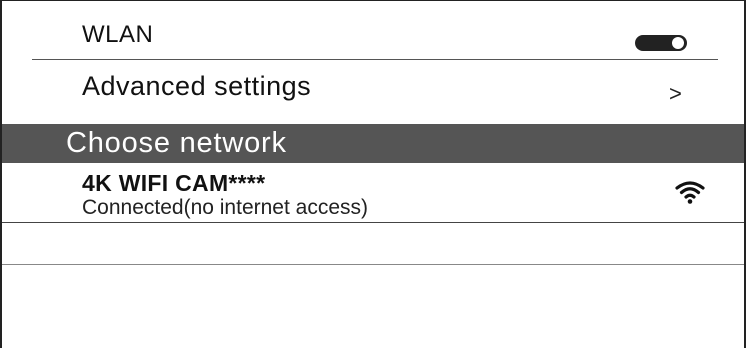  Describe the element at coordinates (690, 192) in the screenshot. I see `wifi-full-icon` at that location.